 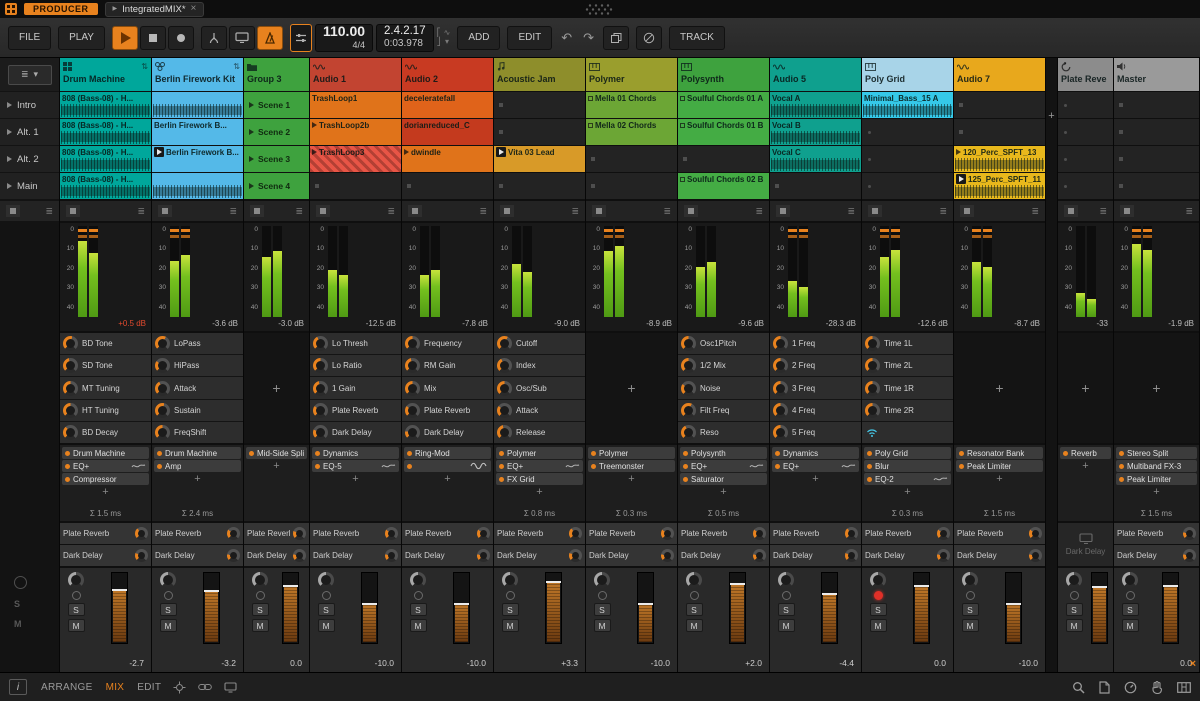 I want to click on clip: deceleratefall, so click(x=447, y=105).